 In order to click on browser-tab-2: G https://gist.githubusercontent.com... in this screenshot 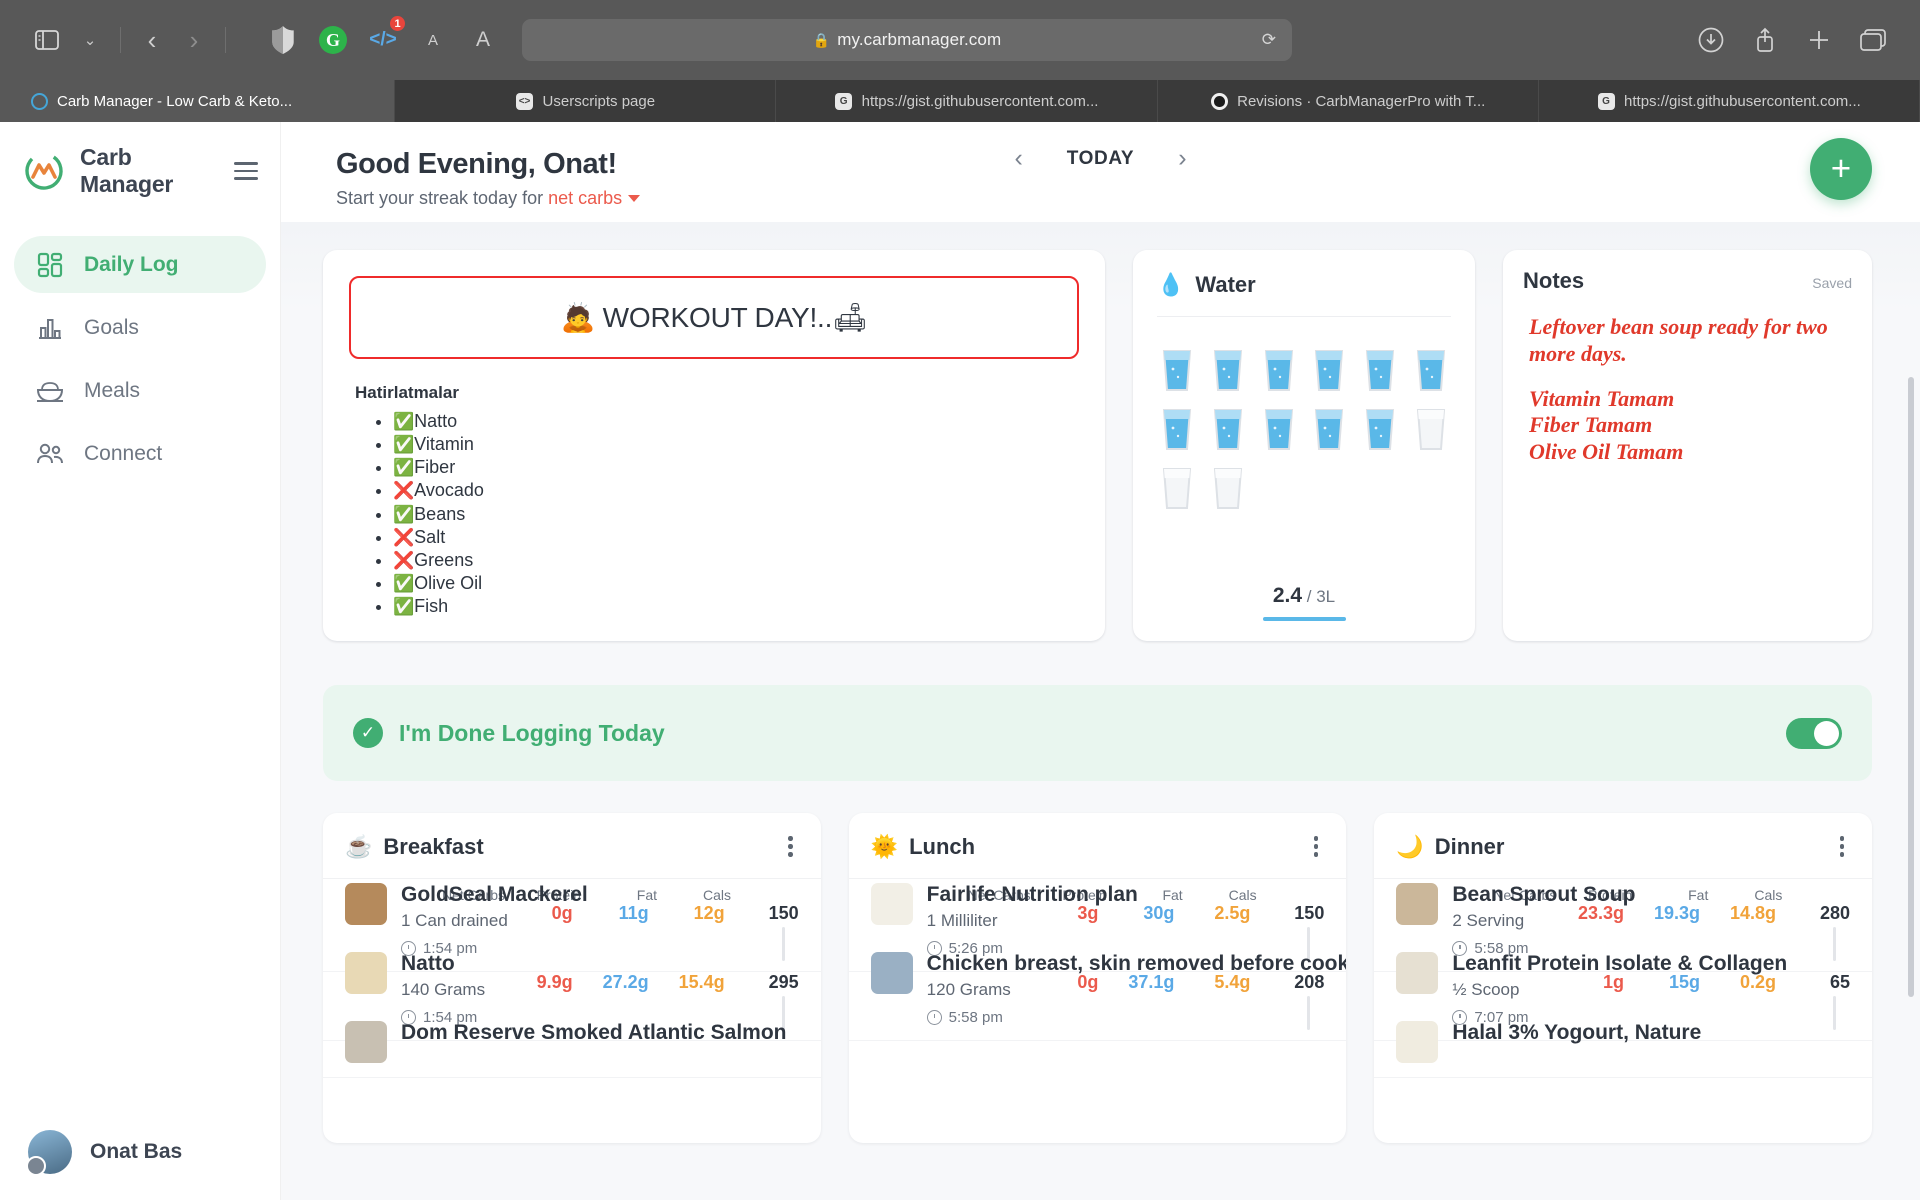, I will do `click(967, 101)`.